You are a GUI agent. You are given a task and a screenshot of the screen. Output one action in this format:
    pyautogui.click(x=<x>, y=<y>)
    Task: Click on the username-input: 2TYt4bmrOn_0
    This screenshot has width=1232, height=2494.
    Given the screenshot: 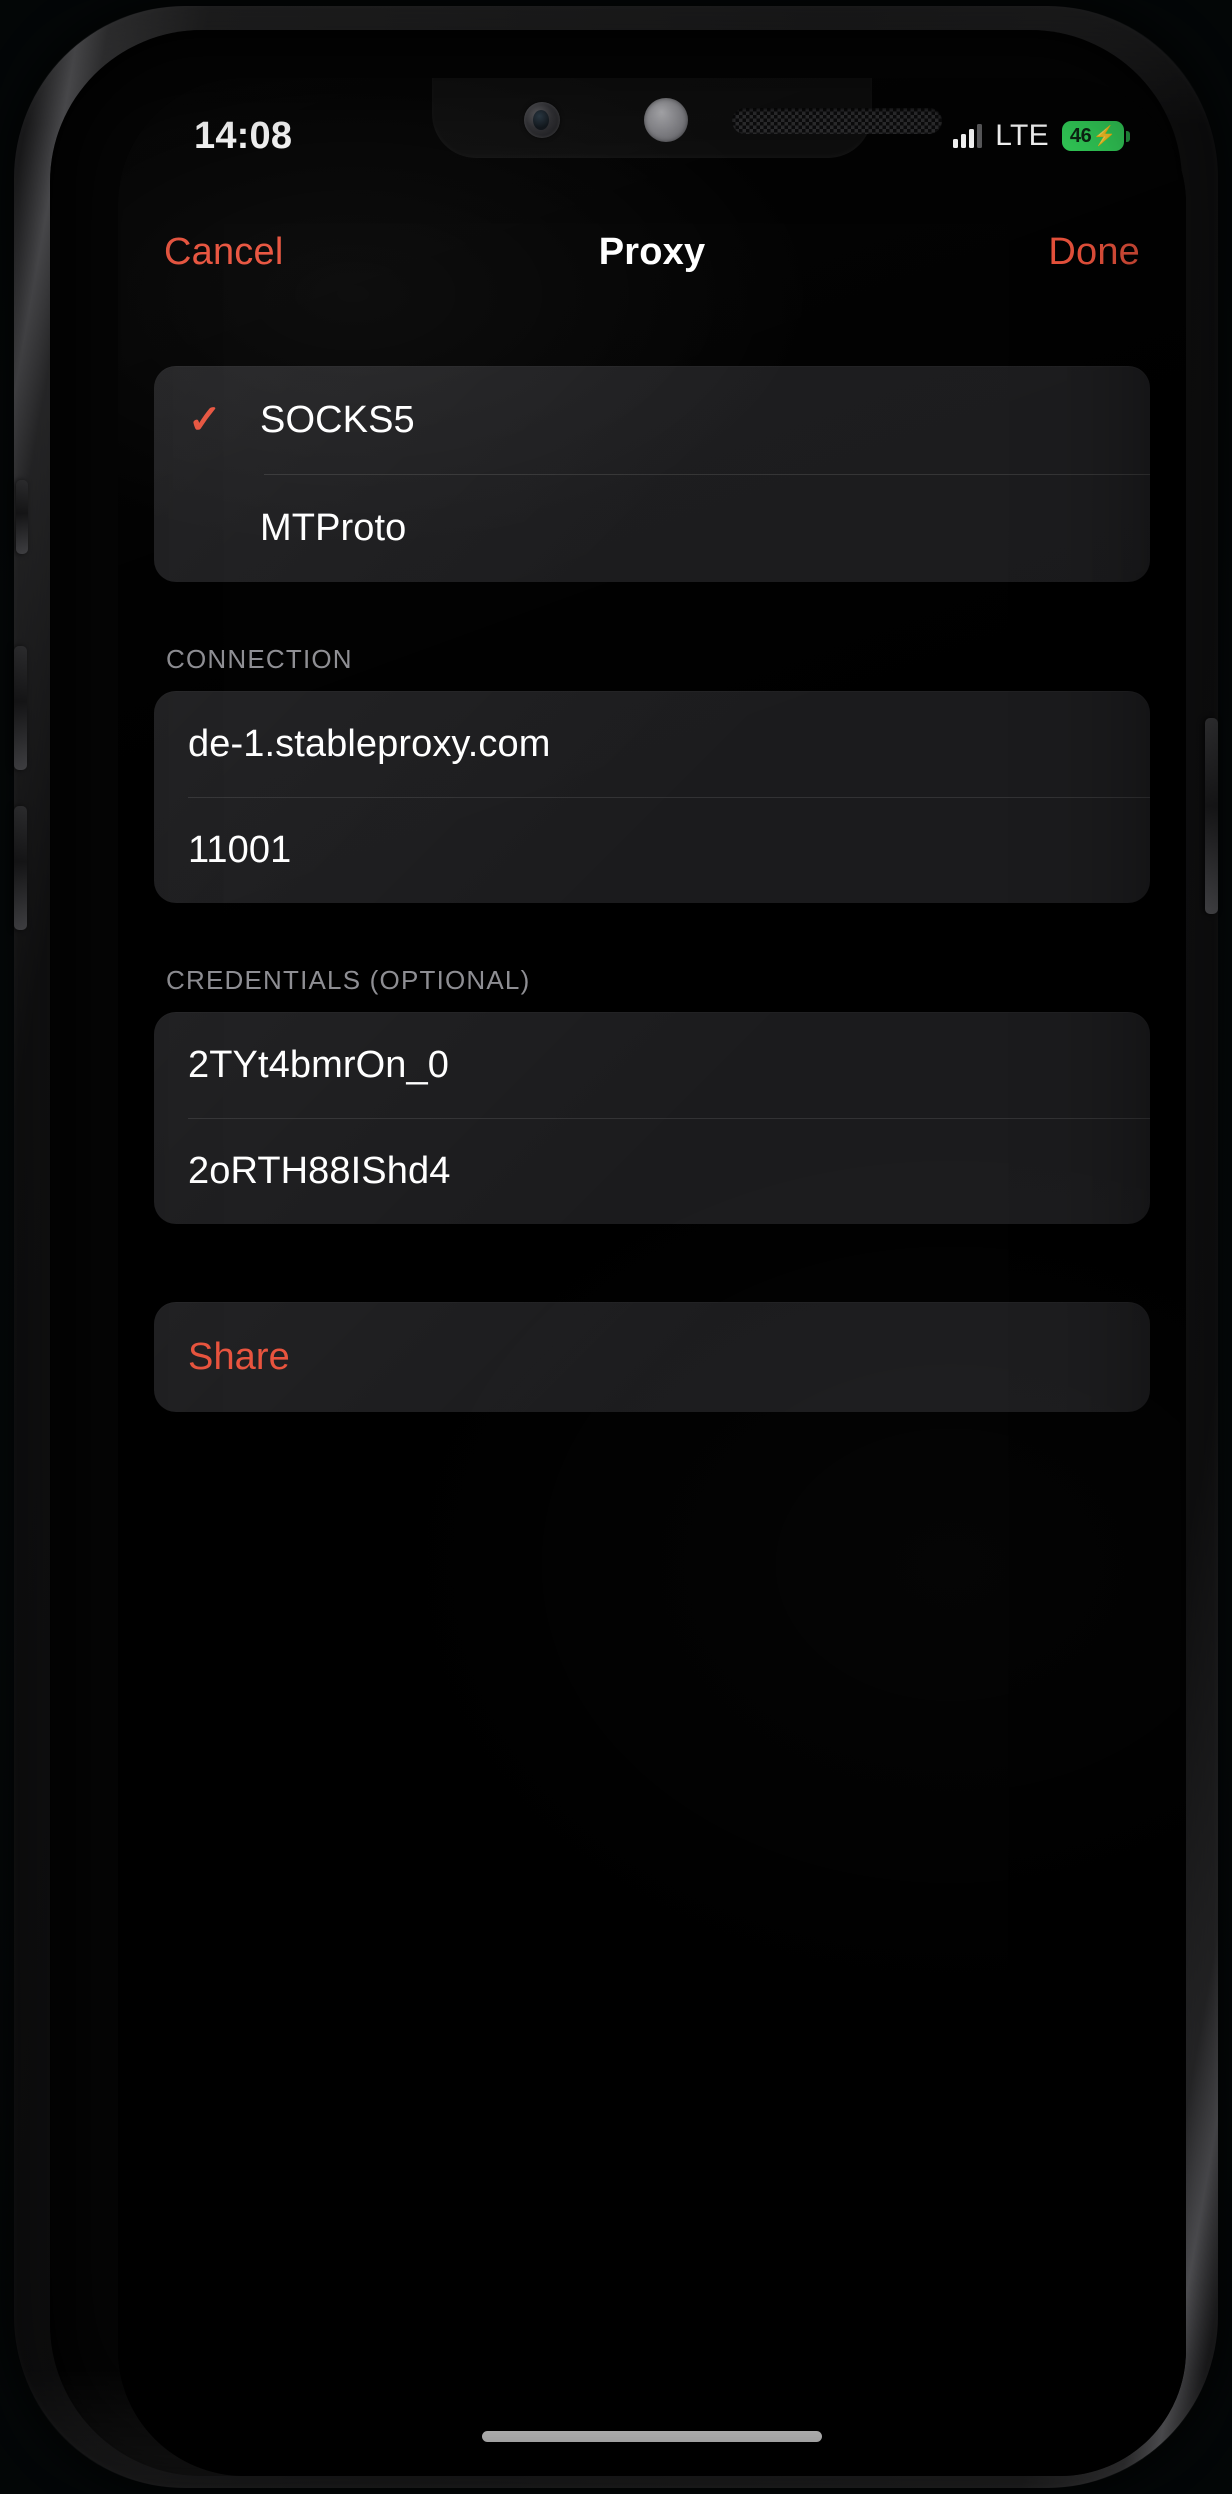 What is the action you would take?
    pyautogui.click(x=318, y=1065)
    